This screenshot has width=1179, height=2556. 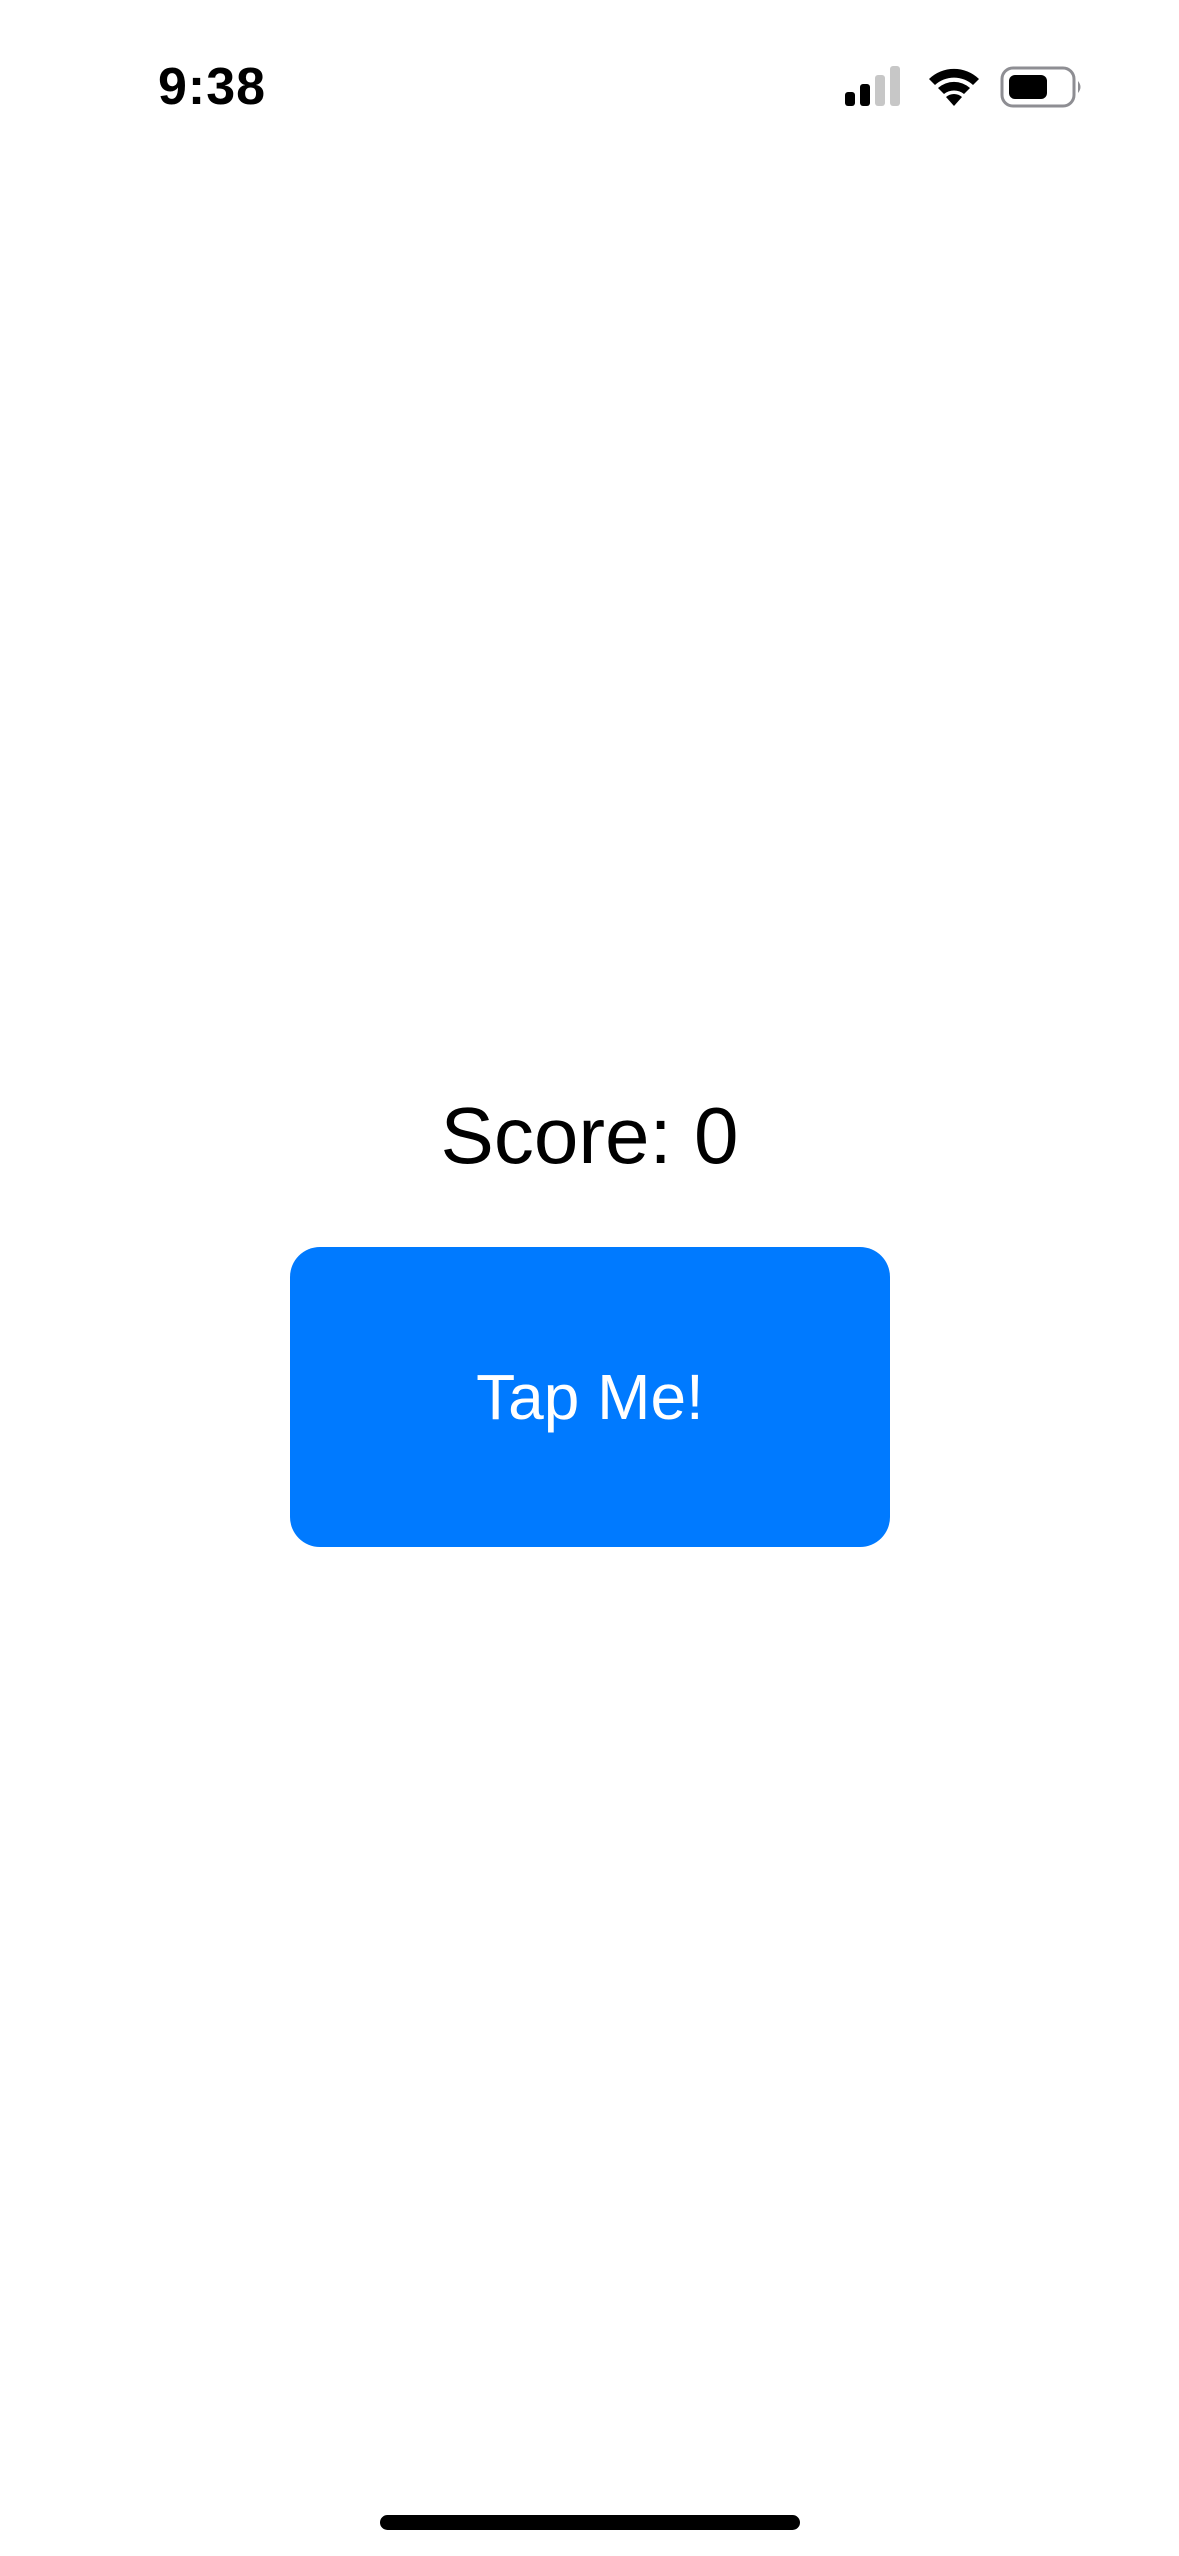 What do you see at coordinates (1040, 87) in the screenshot?
I see `battery-icon` at bounding box center [1040, 87].